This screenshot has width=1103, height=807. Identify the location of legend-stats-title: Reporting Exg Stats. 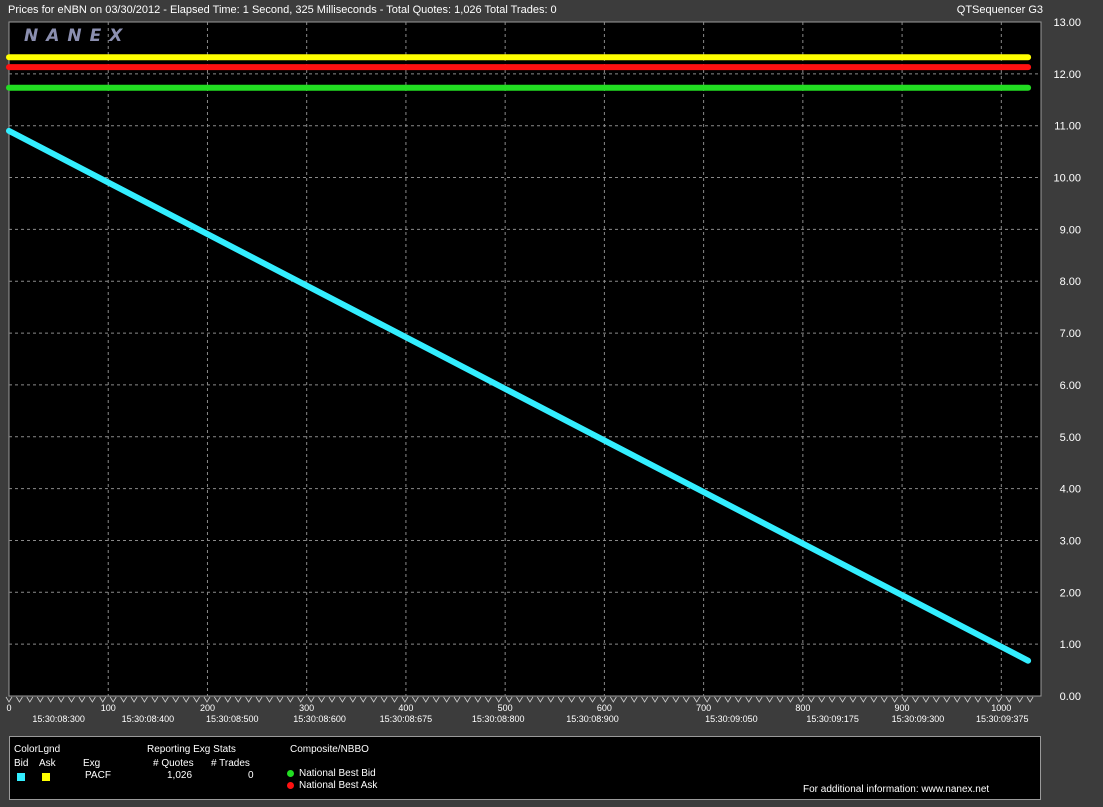
(191, 749).